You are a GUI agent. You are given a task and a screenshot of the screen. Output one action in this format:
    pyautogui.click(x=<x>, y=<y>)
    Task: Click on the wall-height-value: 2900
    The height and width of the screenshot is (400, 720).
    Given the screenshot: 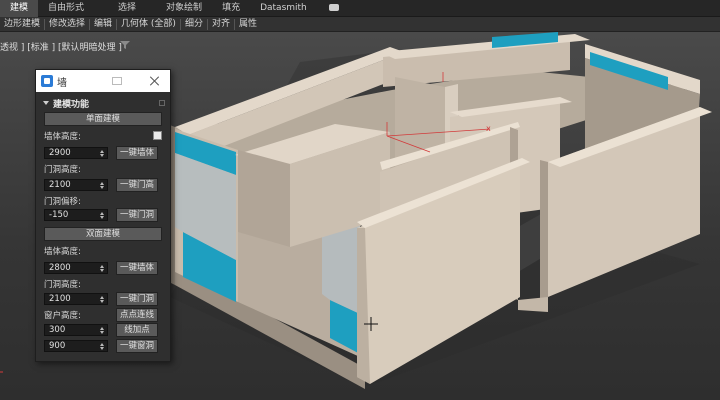 What is the action you would take?
    pyautogui.click(x=60, y=153)
    